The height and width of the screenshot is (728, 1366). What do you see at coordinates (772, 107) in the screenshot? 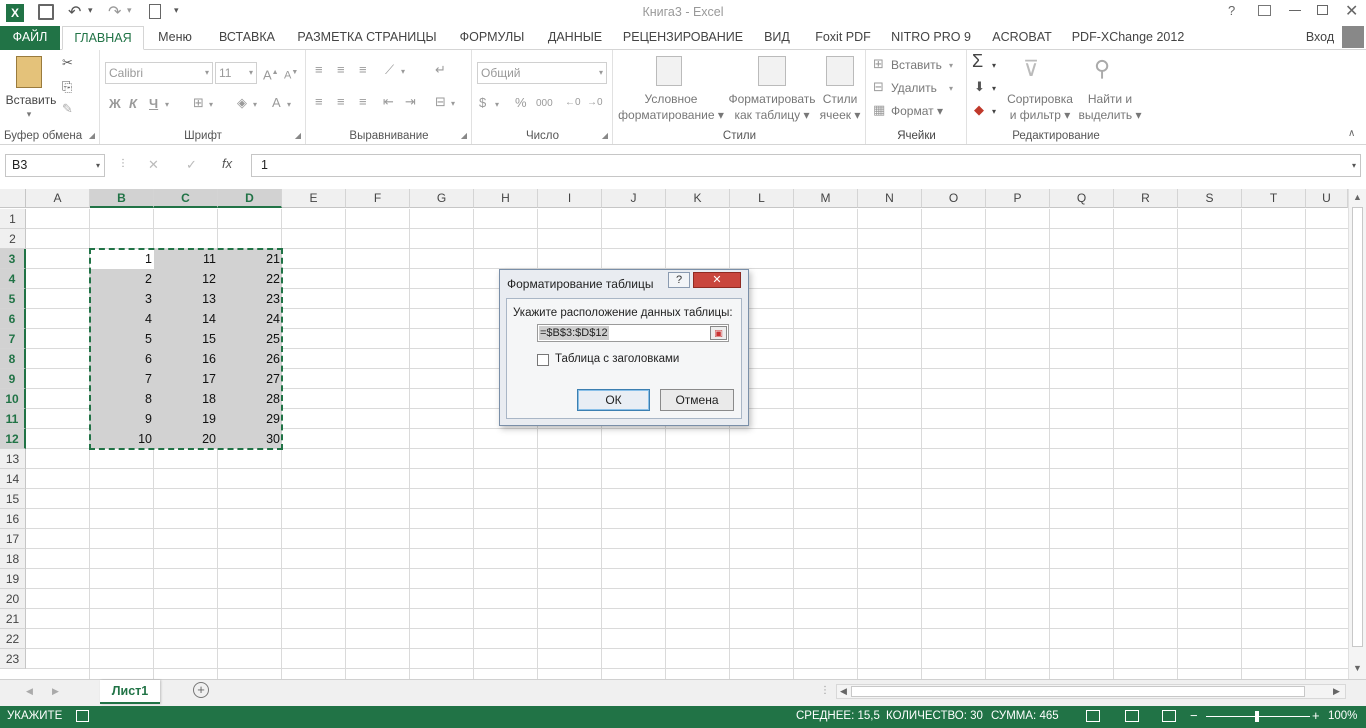
I see `format-as-table-button: Форматировать как таблицу ▾` at bounding box center [772, 107].